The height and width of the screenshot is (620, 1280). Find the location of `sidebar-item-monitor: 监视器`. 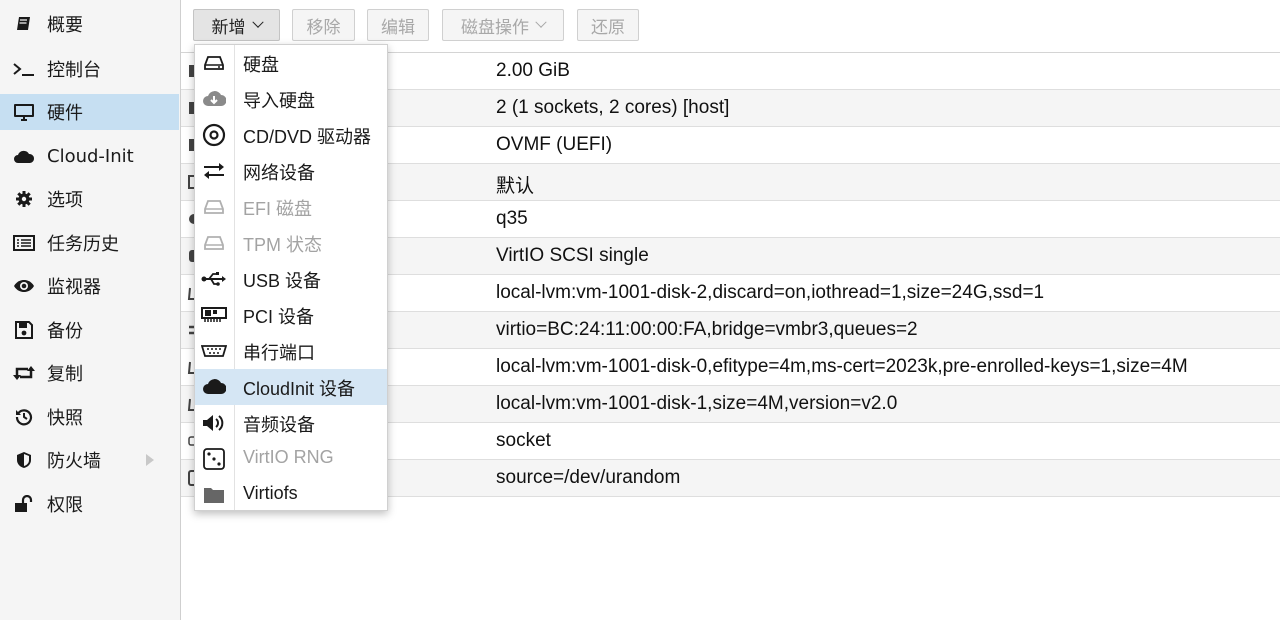

sidebar-item-monitor: 监视器 is located at coordinates (89, 286).